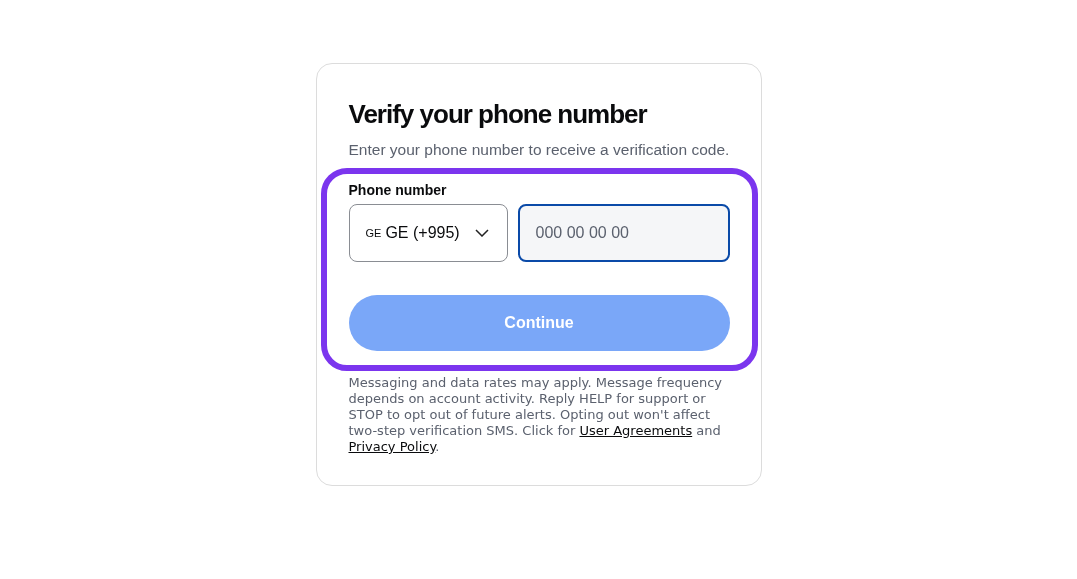 This screenshot has height=579, width=1077. Describe the element at coordinates (535, 415) in the screenshot. I see `disclaimer-text: Messaging and data rates may apply. Message frequency depends on account activity. Reply HELP for support or STOP to opt out of future alerts. Opting out won't affect two-step verification SMS. Click for User Agreements and Privacy Policy.` at that location.